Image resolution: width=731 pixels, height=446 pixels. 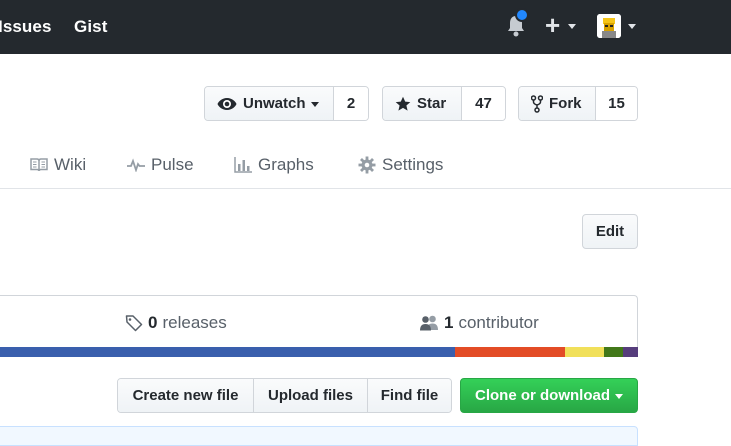 What do you see at coordinates (367, 165) in the screenshot?
I see `gear-icon` at bounding box center [367, 165].